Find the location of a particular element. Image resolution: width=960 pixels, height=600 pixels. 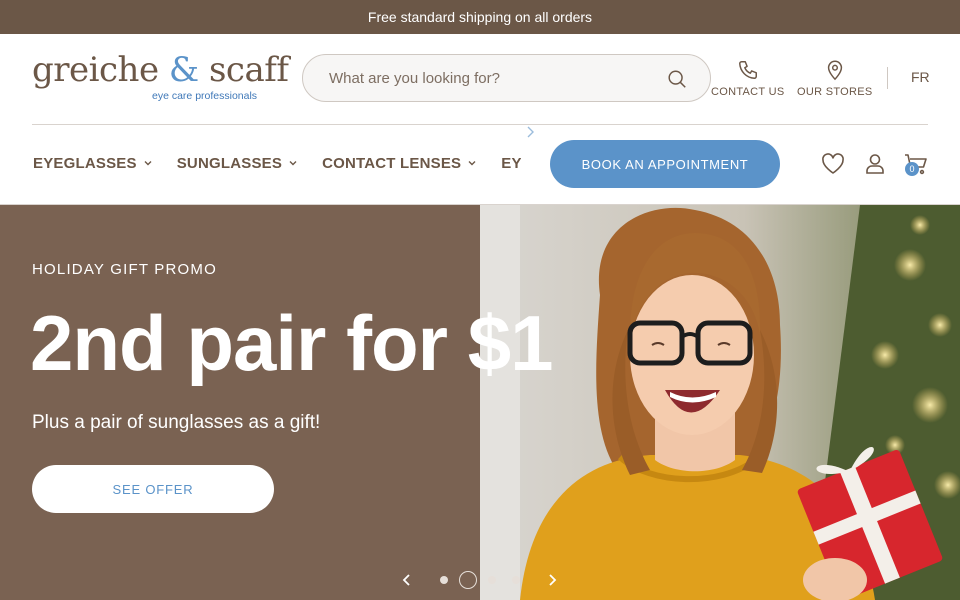

contact-us-link: CONTACT US is located at coordinates (748, 78).